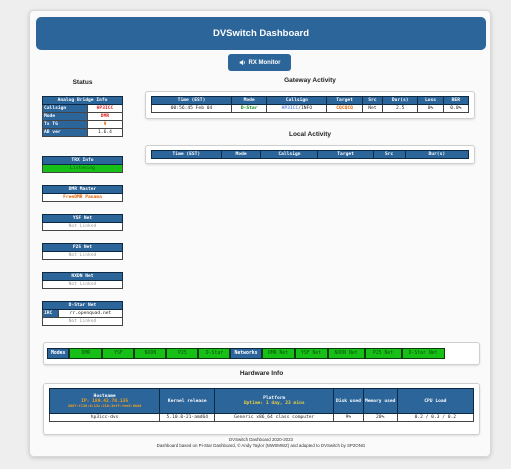  I want to click on p25-net-value: Not Linked, so click(82, 255).